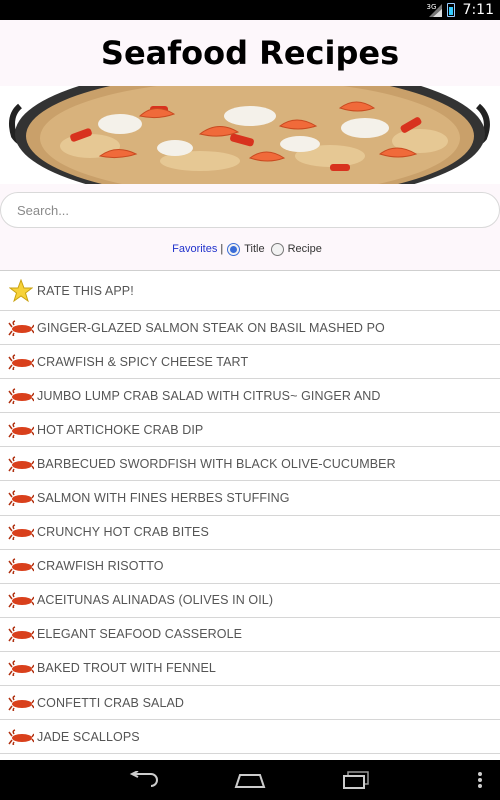 This screenshot has height=800, width=500. What do you see at coordinates (250, 567) in the screenshot?
I see `list-item: CRAWFISH RISOTTO` at bounding box center [250, 567].